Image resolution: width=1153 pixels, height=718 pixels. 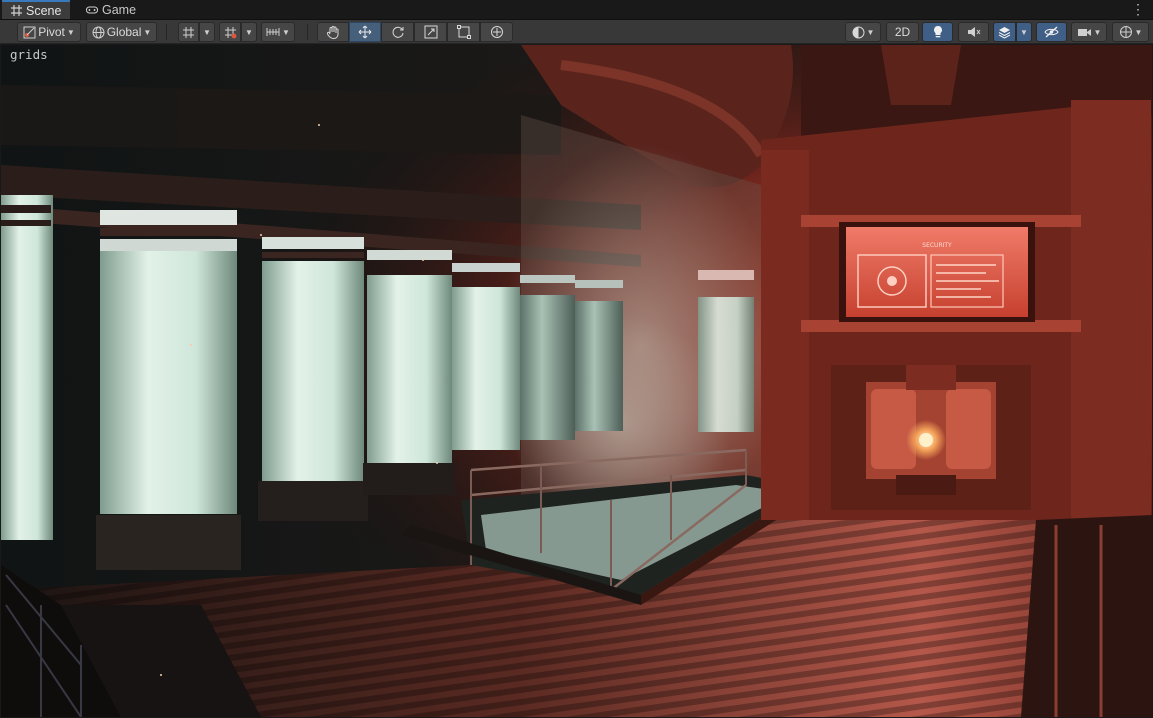 I want to click on scene-visibility-button, so click(x=1051, y=32).